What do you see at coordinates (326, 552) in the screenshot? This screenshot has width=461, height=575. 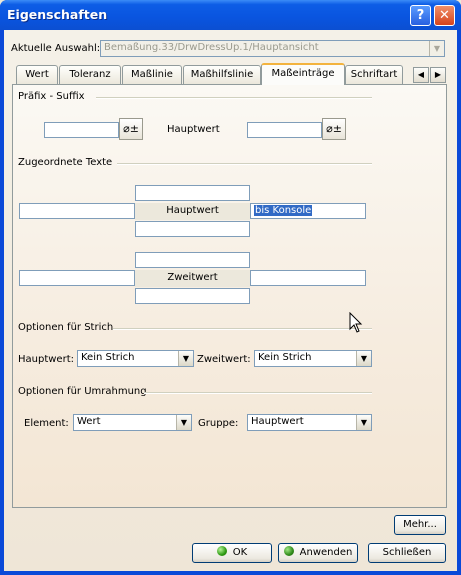 I see `apply-button-label: Anwenden` at bounding box center [326, 552].